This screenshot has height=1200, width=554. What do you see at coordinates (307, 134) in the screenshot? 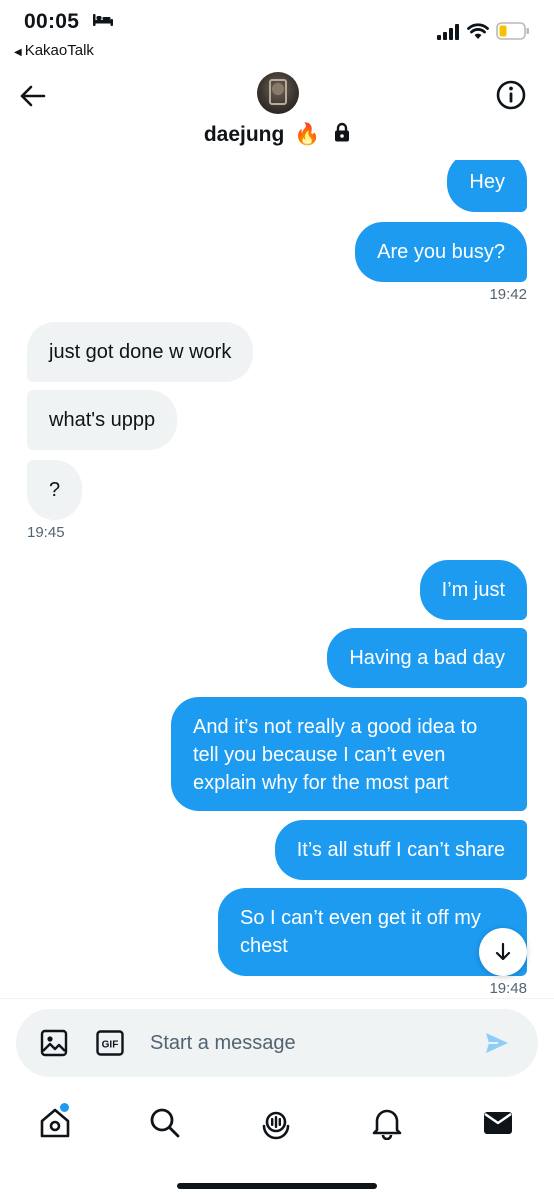
I see `fire-emoji-icon: 🔥` at bounding box center [307, 134].